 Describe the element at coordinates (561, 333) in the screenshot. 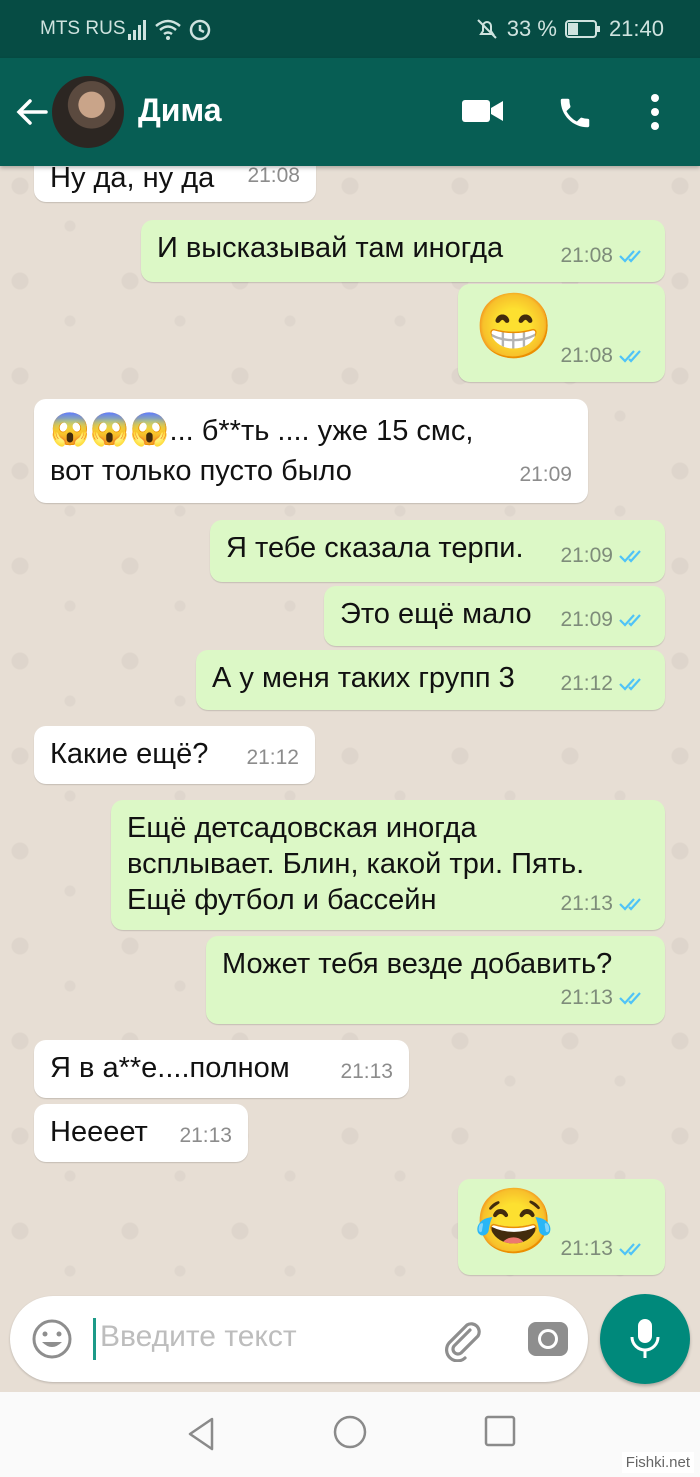

I see `message-outgoing-emoji: 😁 21:08` at that location.